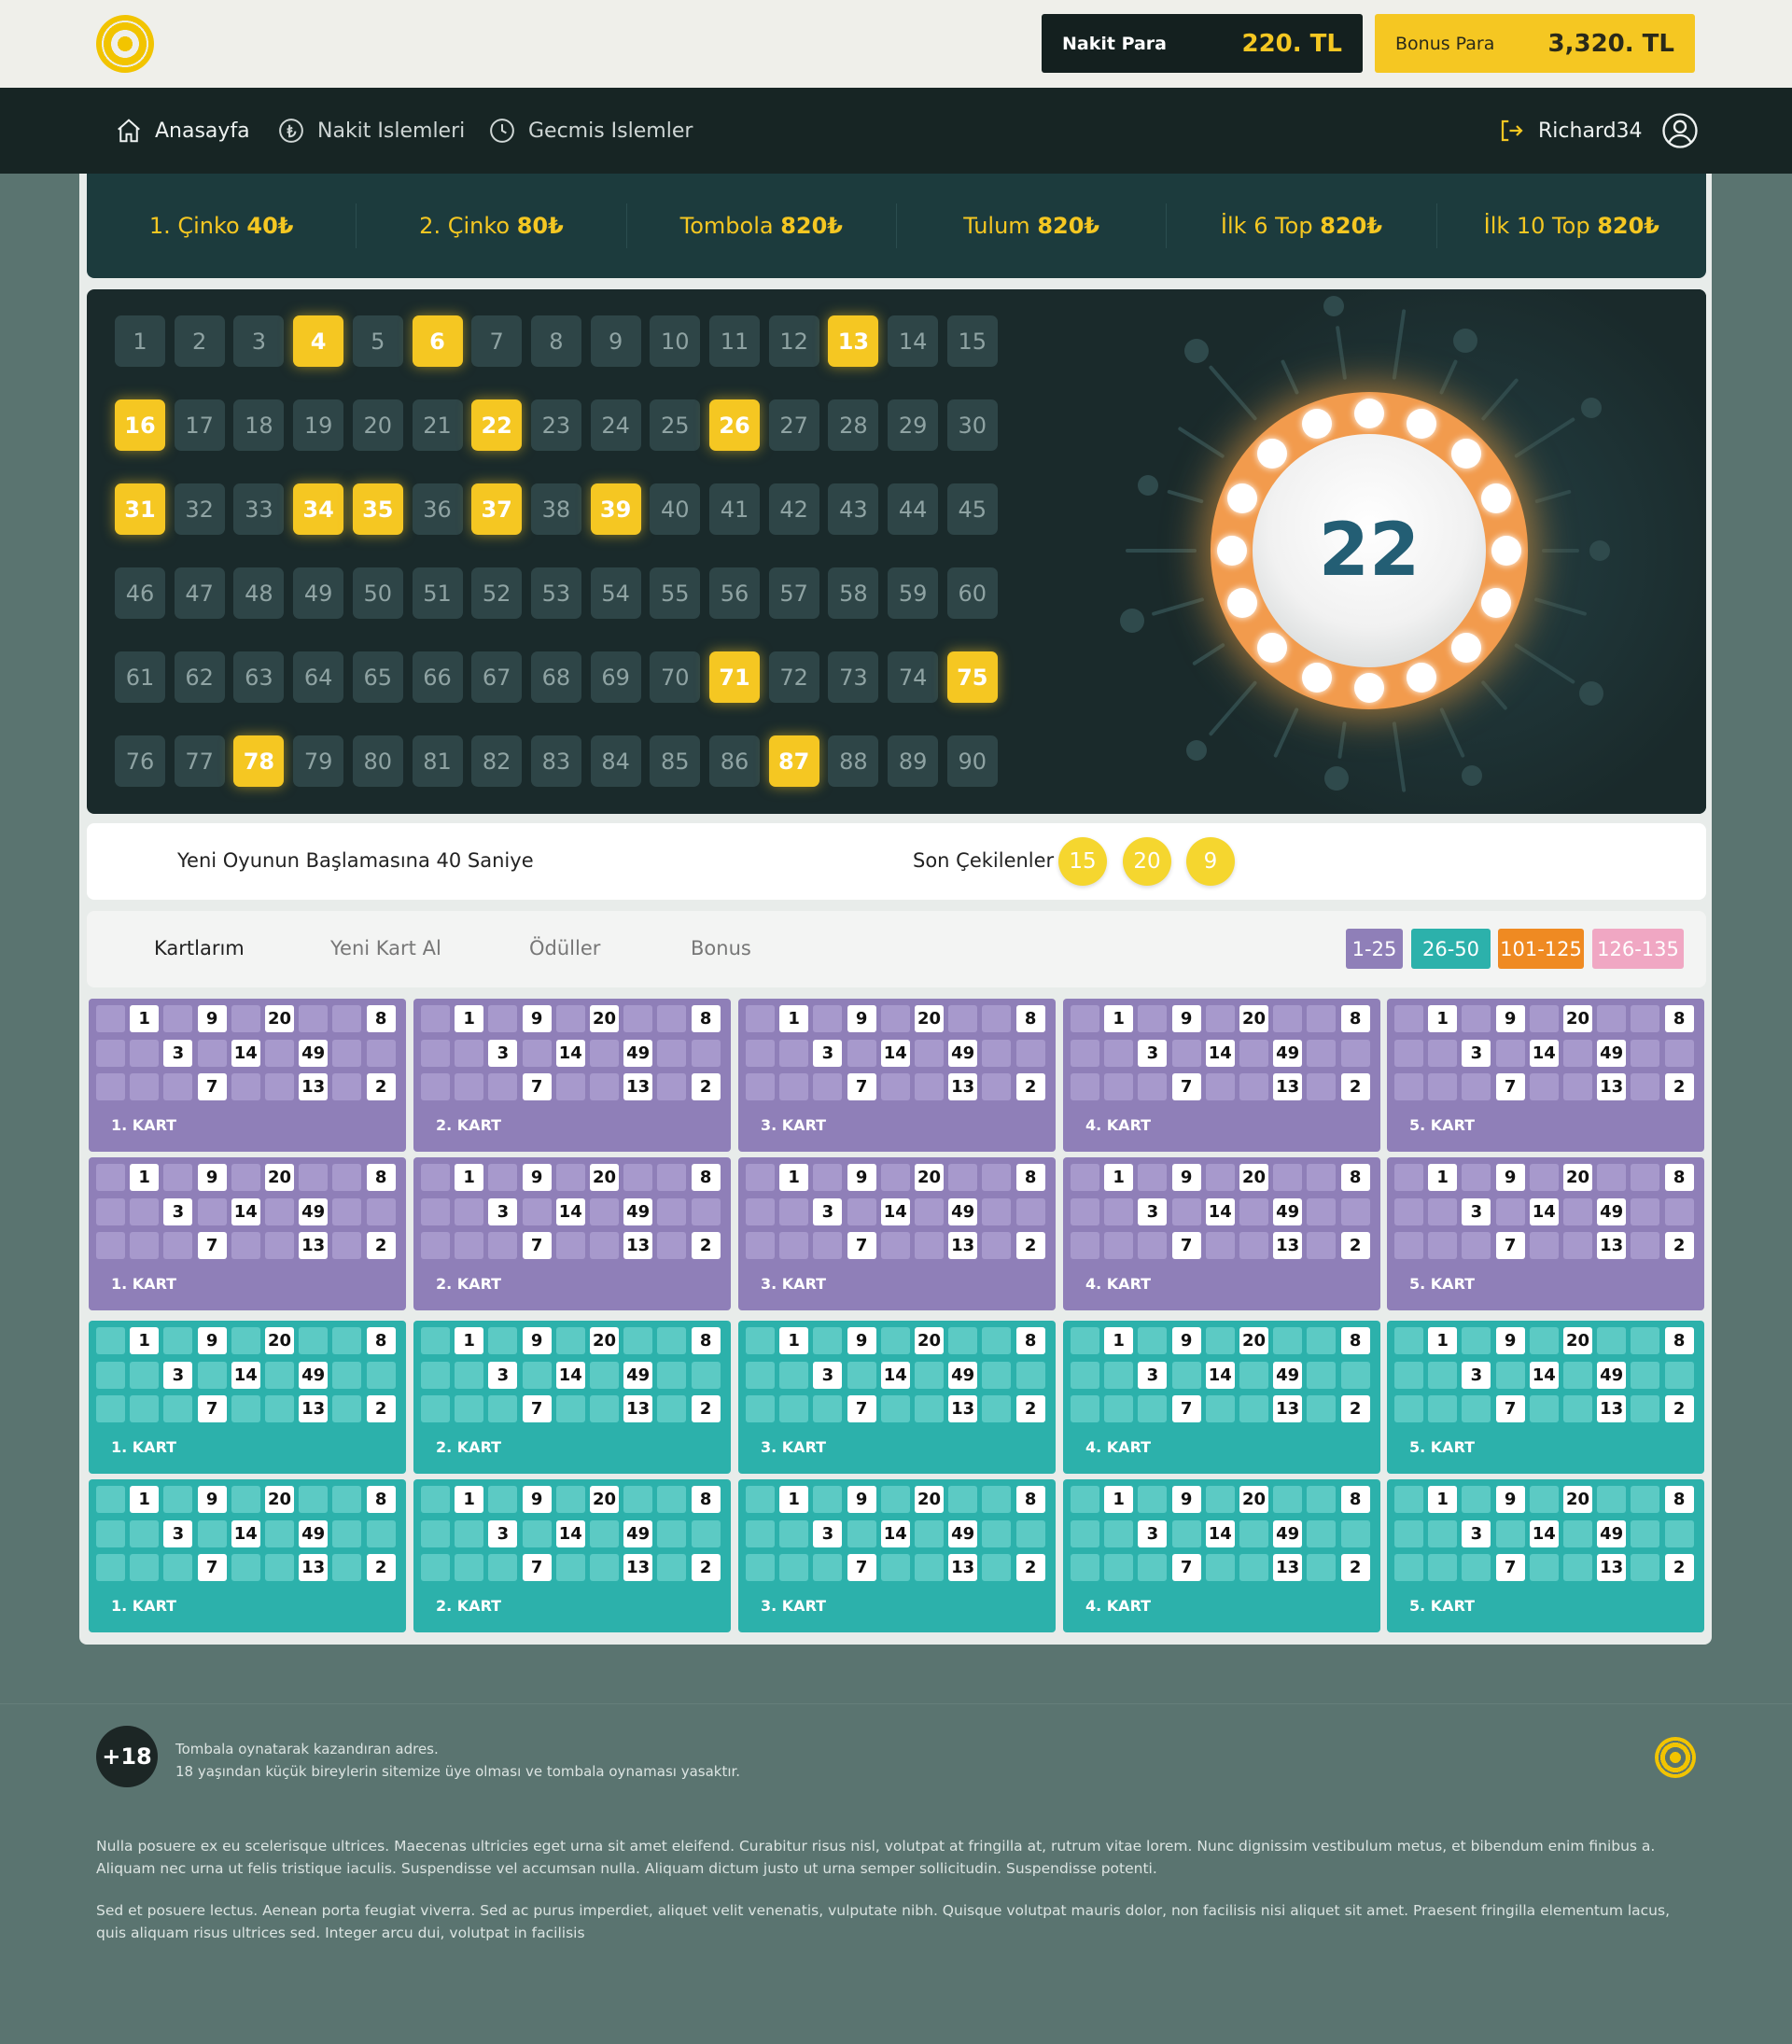 The height and width of the screenshot is (2044, 1792). I want to click on card-cell-number: 2, so click(381, 1567).